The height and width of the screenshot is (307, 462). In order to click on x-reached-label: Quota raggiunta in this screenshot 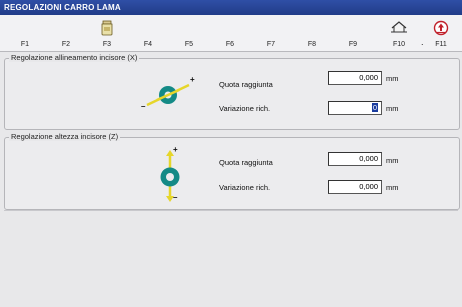, I will do `click(246, 84)`.